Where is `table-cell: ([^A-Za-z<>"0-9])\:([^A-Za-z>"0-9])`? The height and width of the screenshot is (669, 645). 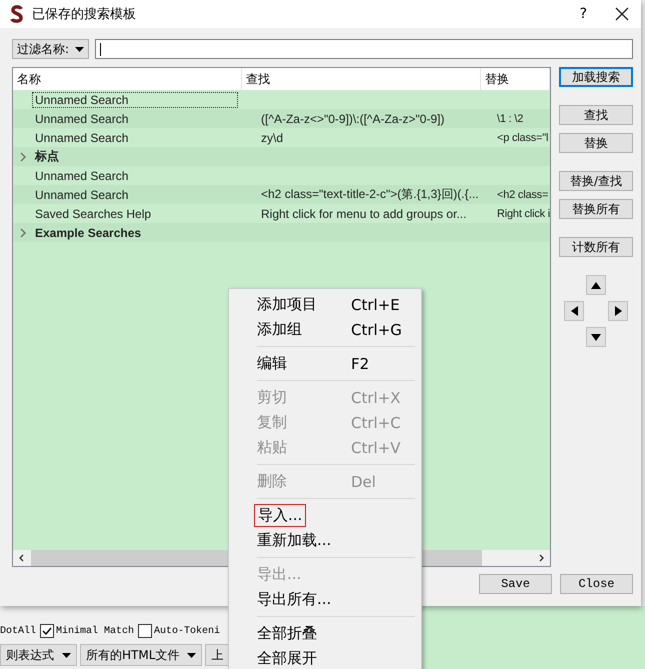
table-cell: ([^A-Za-z<>"0-9])\:([^A-Za-z>"0-9]) is located at coordinates (352, 119).